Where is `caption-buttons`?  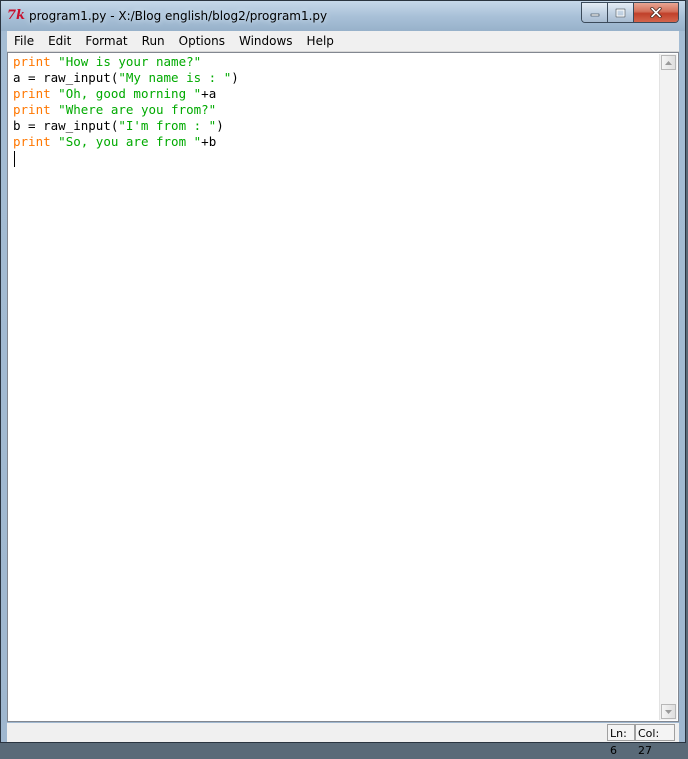 caption-buttons is located at coordinates (630, 12).